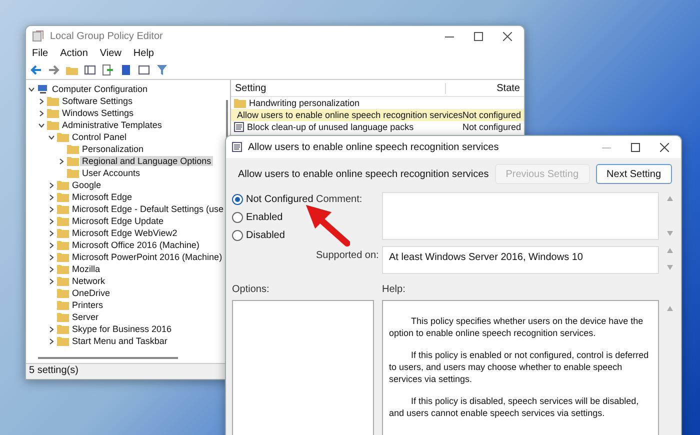 This screenshot has width=700, height=435. What do you see at coordinates (36, 70) in the screenshot?
I see `back-arrow-icon` at bounding box center [36, 70].